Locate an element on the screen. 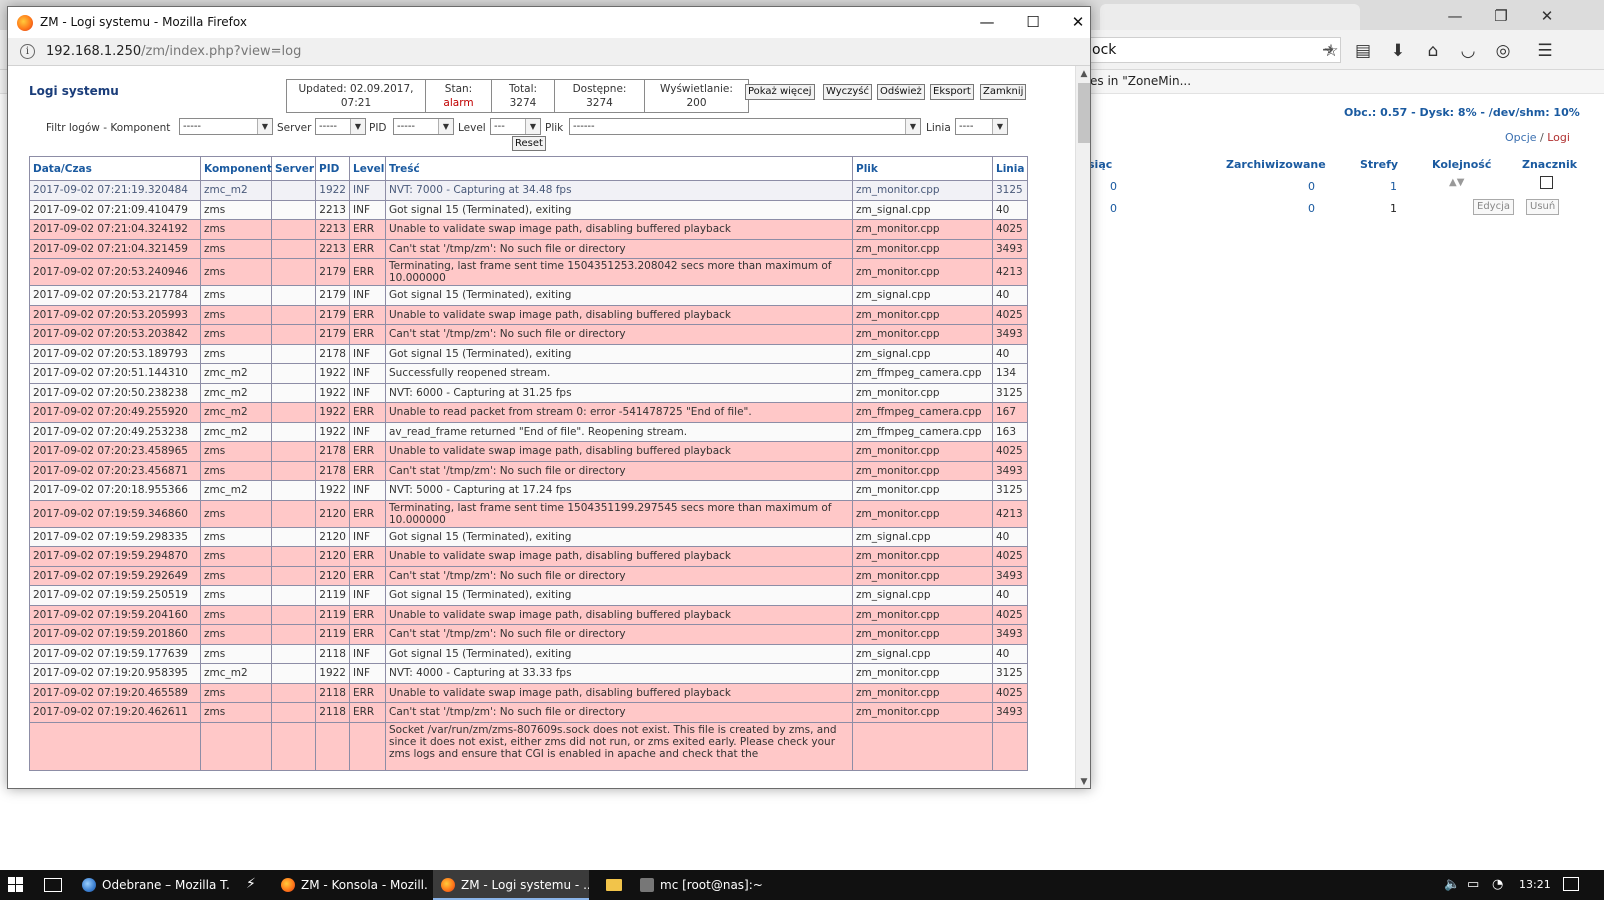 This screenshot has width=1604, height=900. cell-line: 3125 is located at coordinates (1010, 673).